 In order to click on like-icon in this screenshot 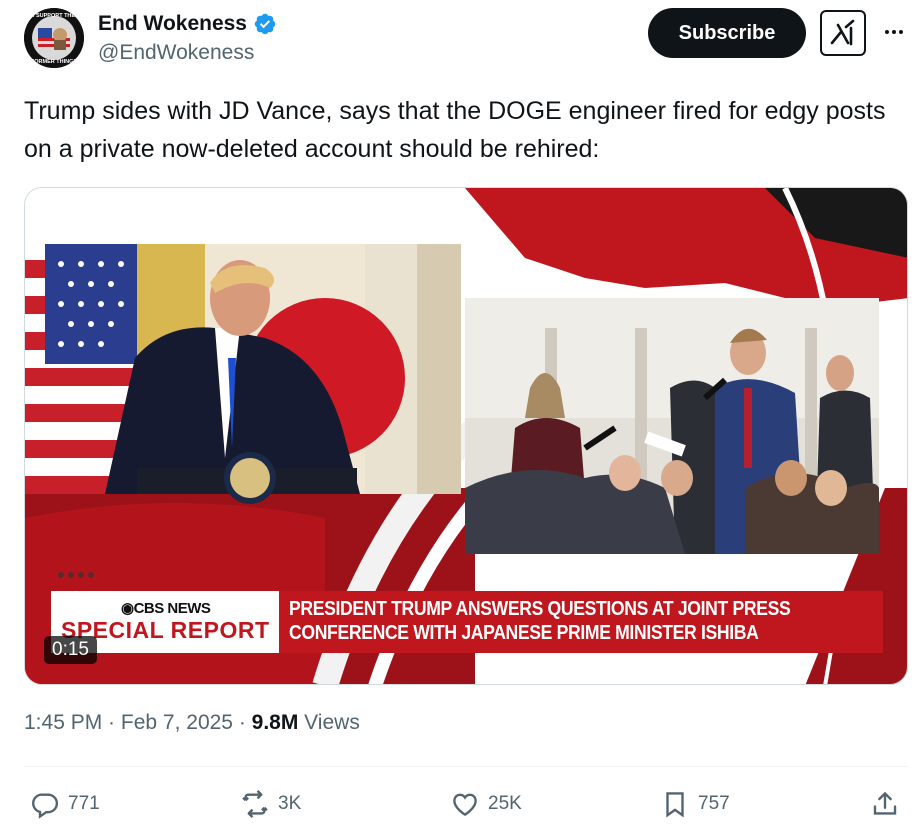, I will do `click(465, 805)`.